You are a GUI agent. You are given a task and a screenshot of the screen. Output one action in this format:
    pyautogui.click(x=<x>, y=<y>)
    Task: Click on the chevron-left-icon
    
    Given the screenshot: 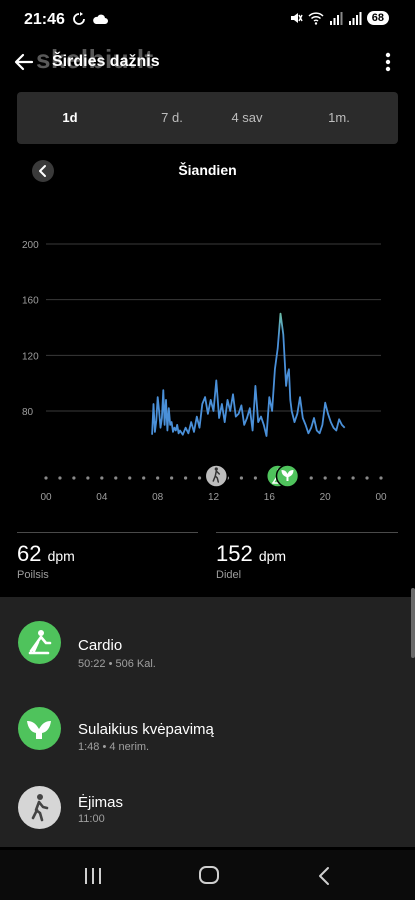 What is the action you would take?
    pyautogui.click(x=42, y=171)
    